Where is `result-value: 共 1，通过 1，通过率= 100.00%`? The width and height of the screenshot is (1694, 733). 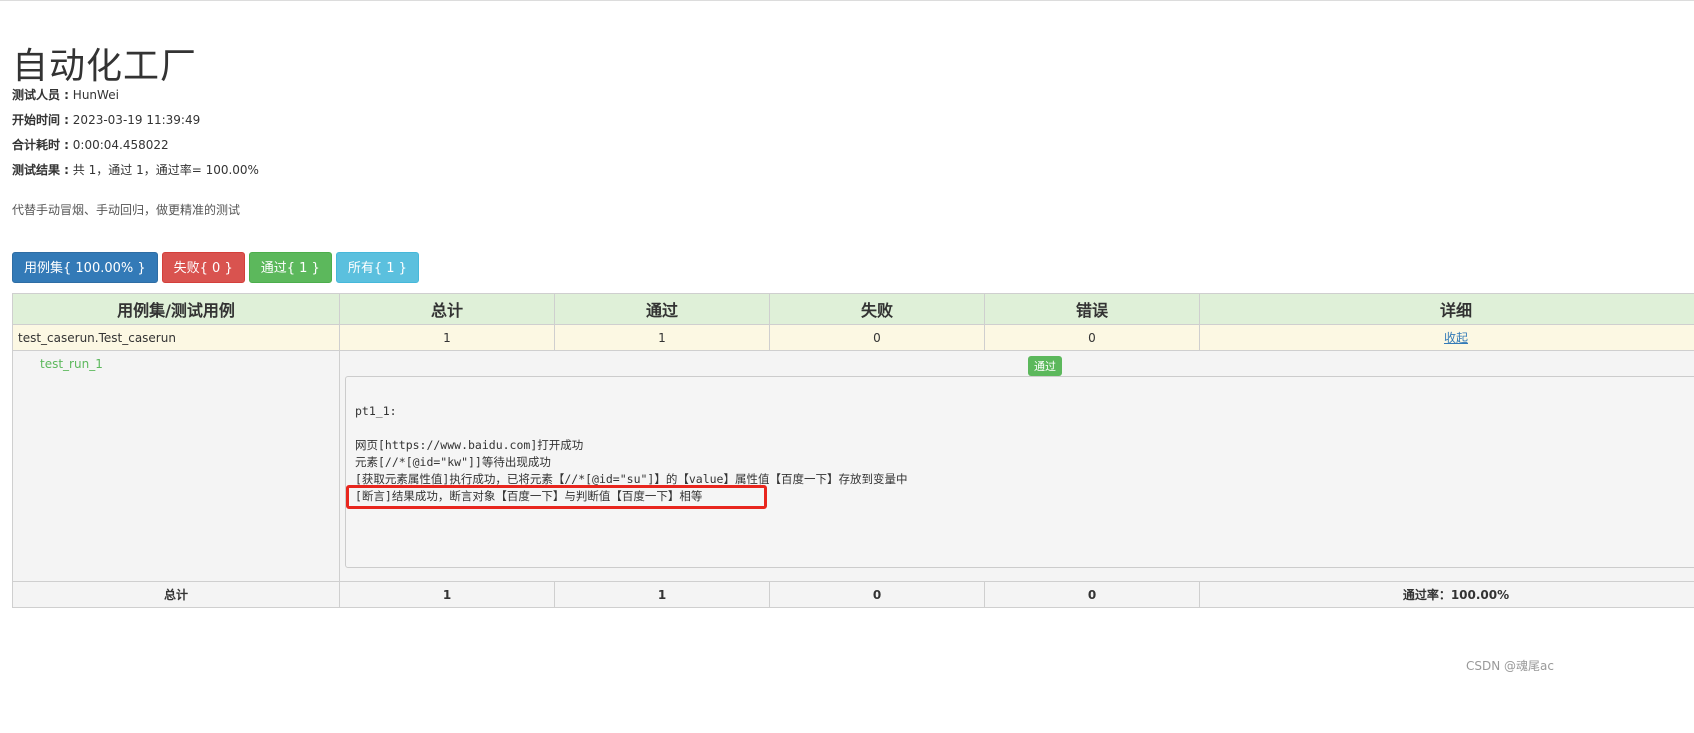
result-value: 共 1，通过 1，通过率= 100.00% is located at coordinates (163, 170).